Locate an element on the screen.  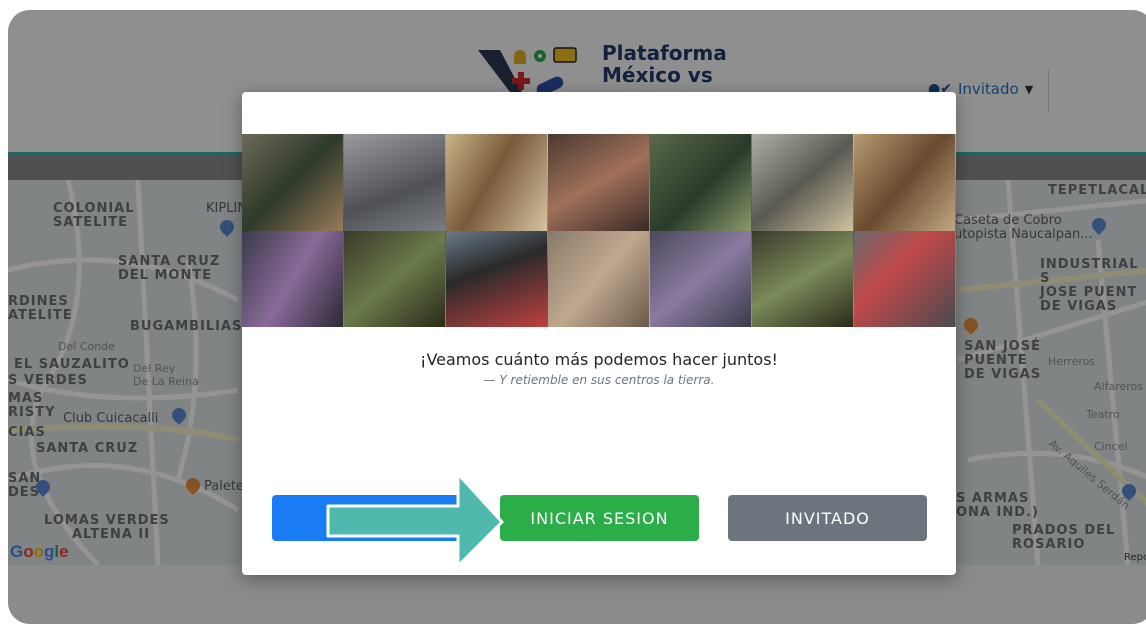
login-button: INICIAR SESION is located at coordinates (599, 518).